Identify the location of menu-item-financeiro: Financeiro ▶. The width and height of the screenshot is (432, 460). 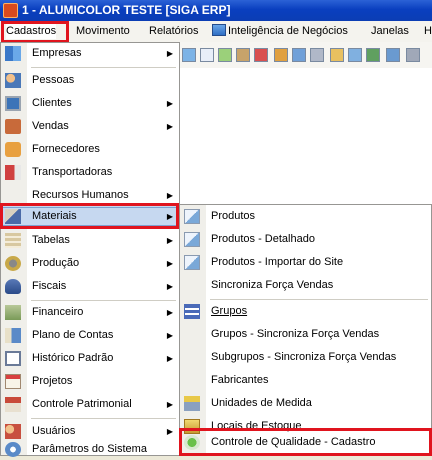
(90, 312).